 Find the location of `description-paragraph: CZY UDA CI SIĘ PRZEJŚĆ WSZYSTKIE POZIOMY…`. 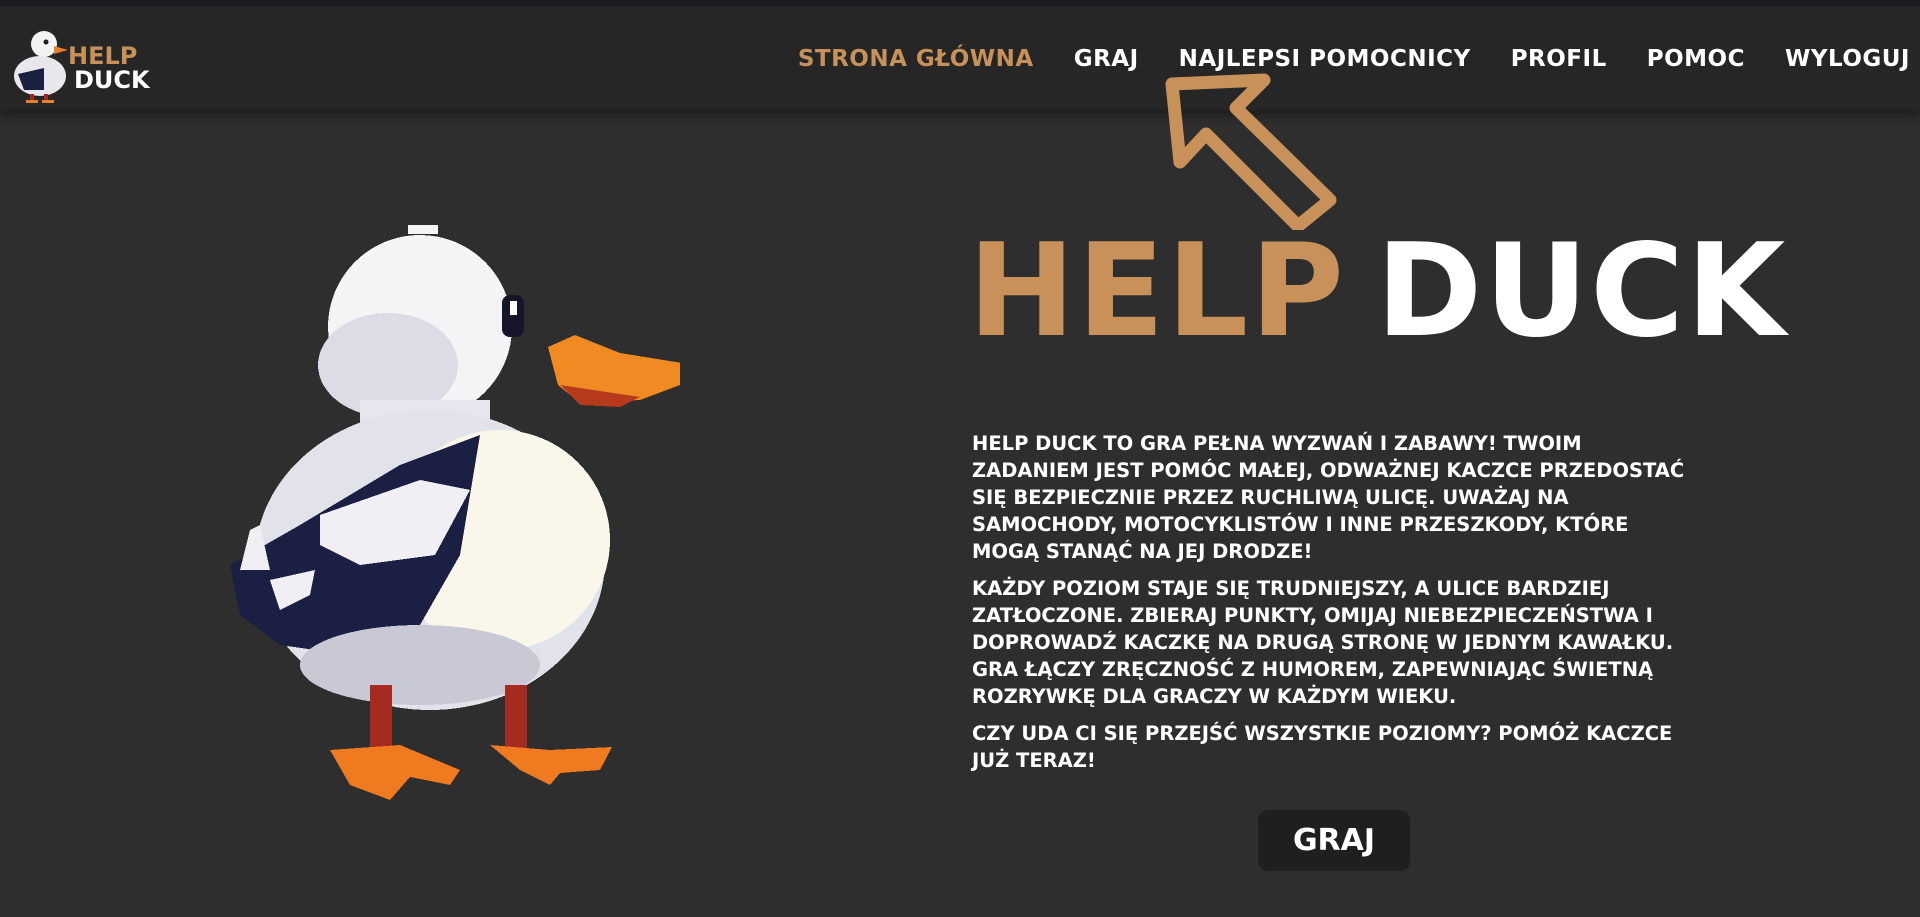

description-paragraph: CZY UDA CI SIĘ PRZEJŚĆ WSZYSTKIE POZIOMY… is located at coordinates (1322, 747).